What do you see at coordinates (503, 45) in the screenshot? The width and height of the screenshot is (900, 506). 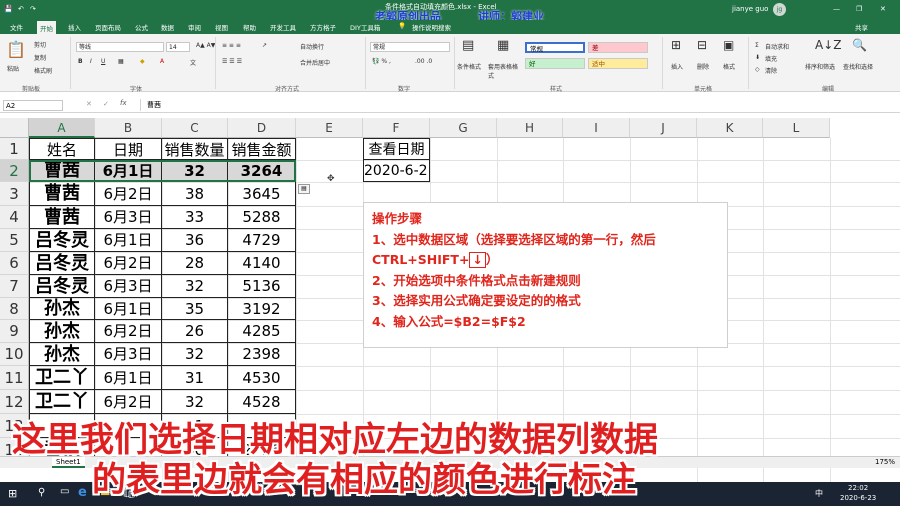 I see `format-as-table-icon: ▦` at bounding box center [503, 45].